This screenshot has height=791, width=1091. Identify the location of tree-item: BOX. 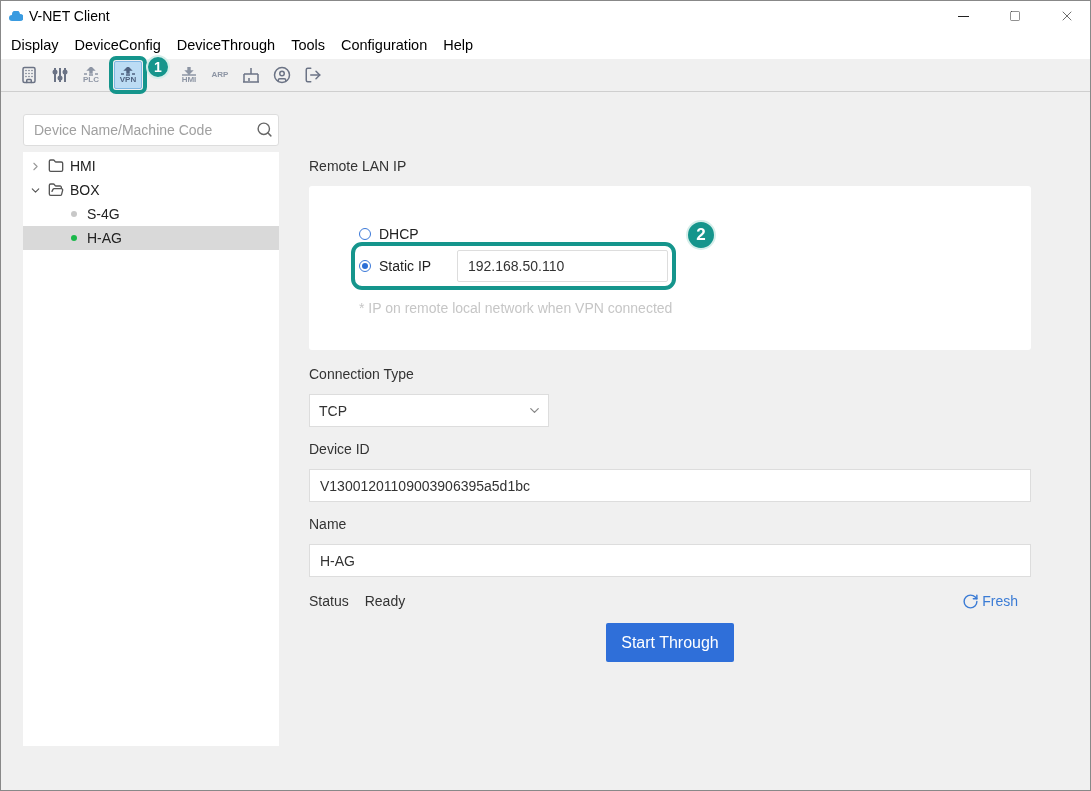
(151, 190).